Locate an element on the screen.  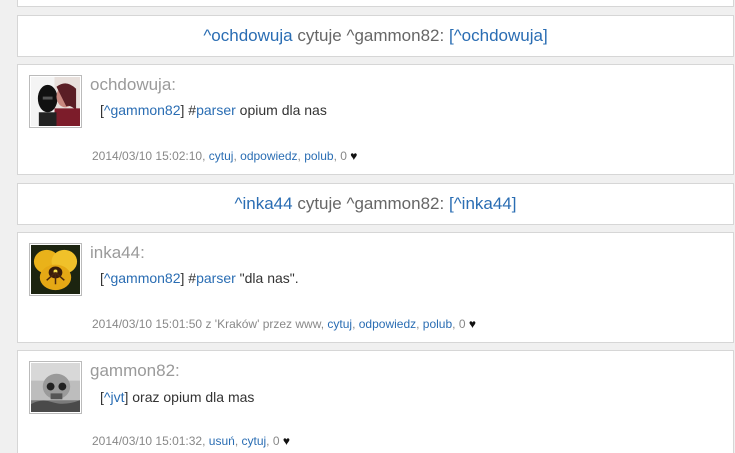
post-author: ochdowuja: is located at coordinates (133, 84).